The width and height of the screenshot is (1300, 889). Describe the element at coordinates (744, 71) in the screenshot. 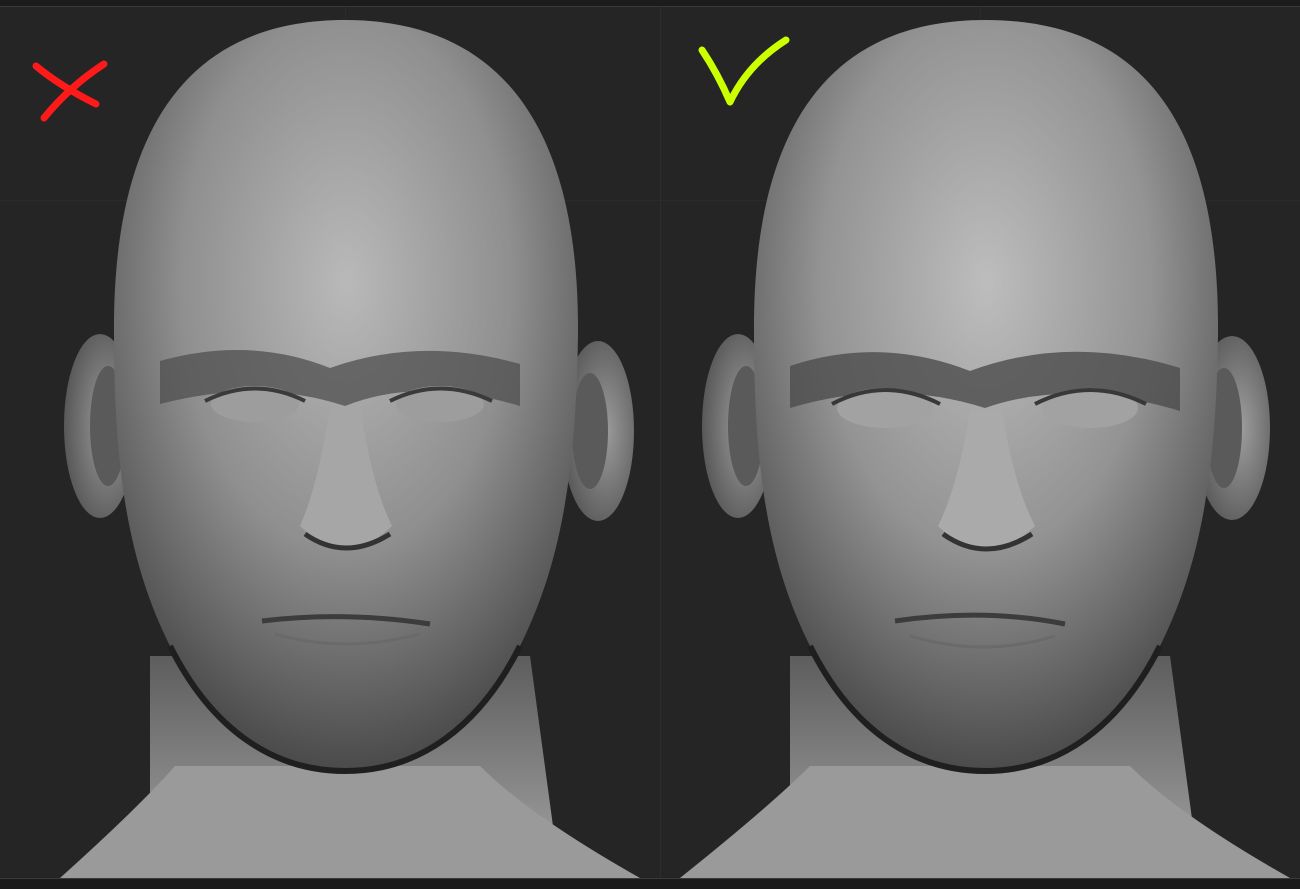

I see `check-mark-icon` at that location.